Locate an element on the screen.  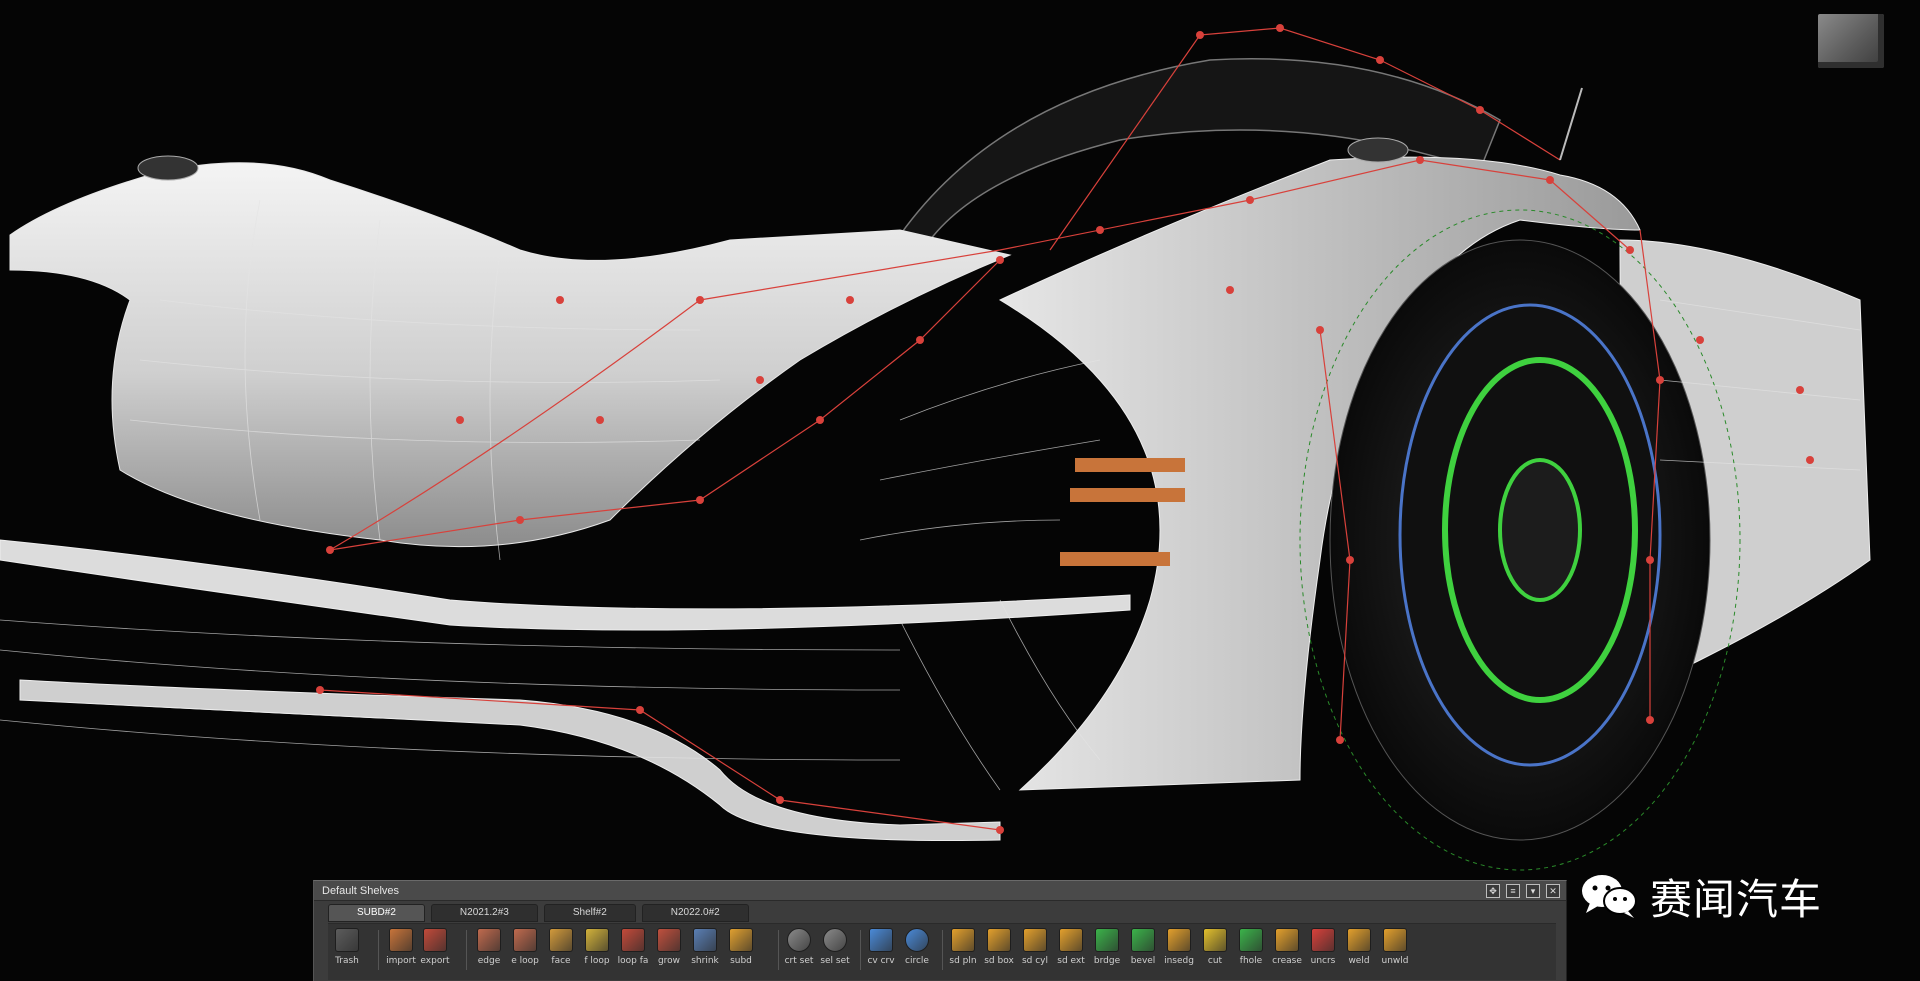
tool-subd-box-button: sd box is located at coordinates (999, 952).